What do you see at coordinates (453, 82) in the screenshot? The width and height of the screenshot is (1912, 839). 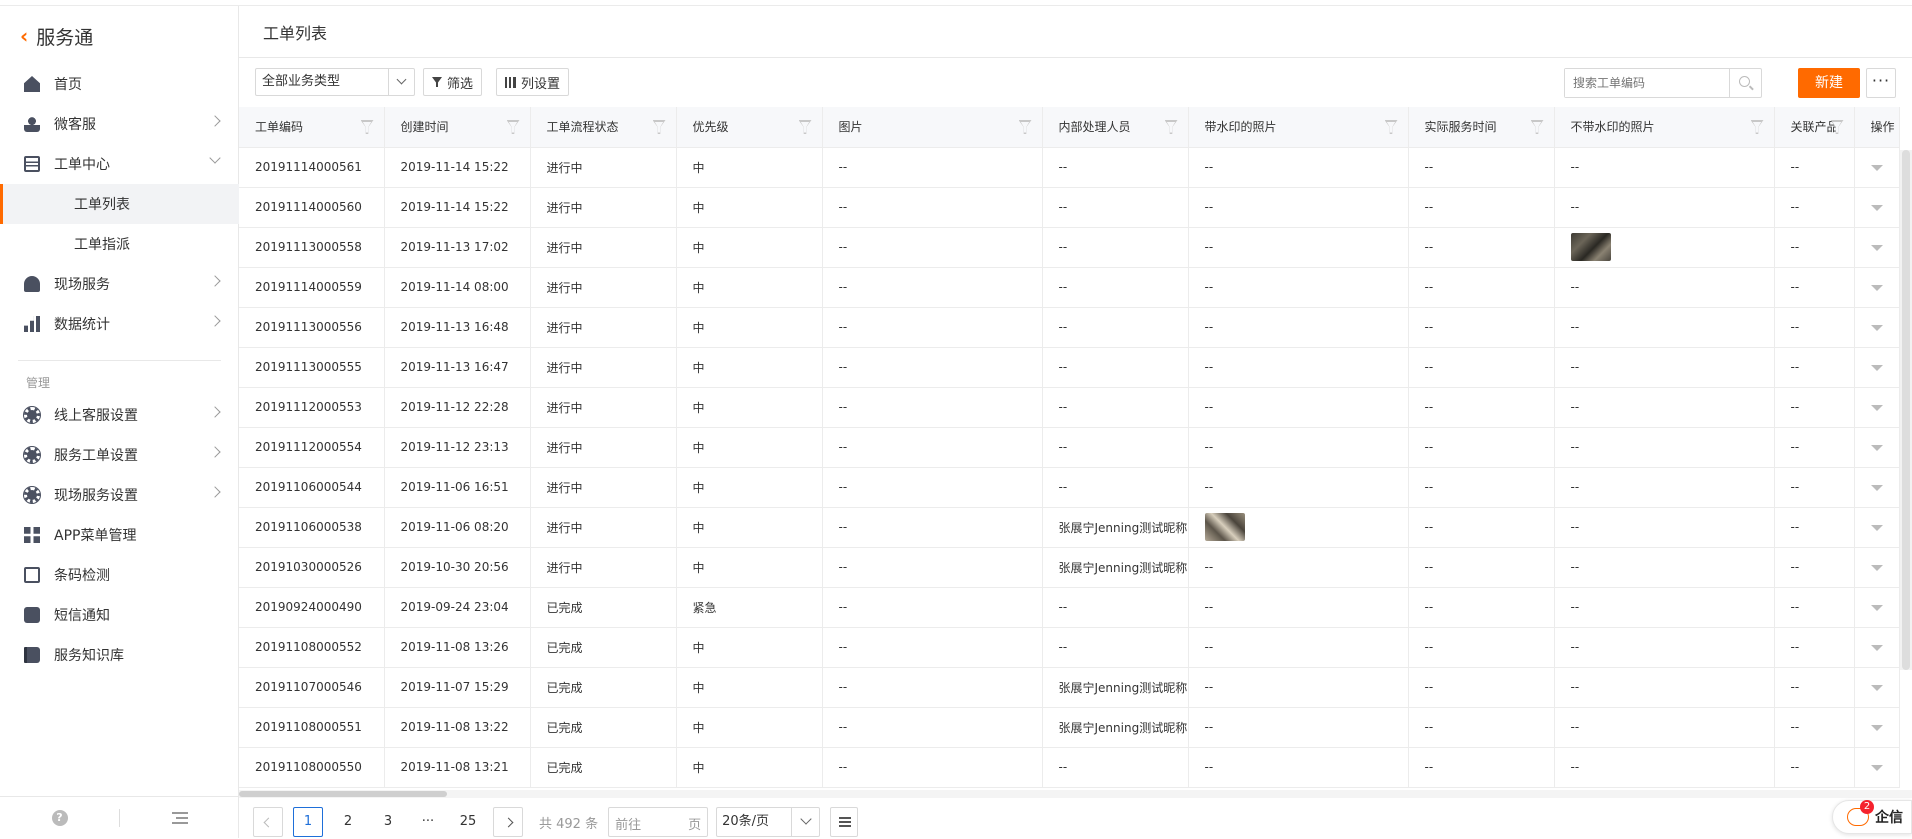 I see `filter-button: 筛选` at bounding box center [453, 82].